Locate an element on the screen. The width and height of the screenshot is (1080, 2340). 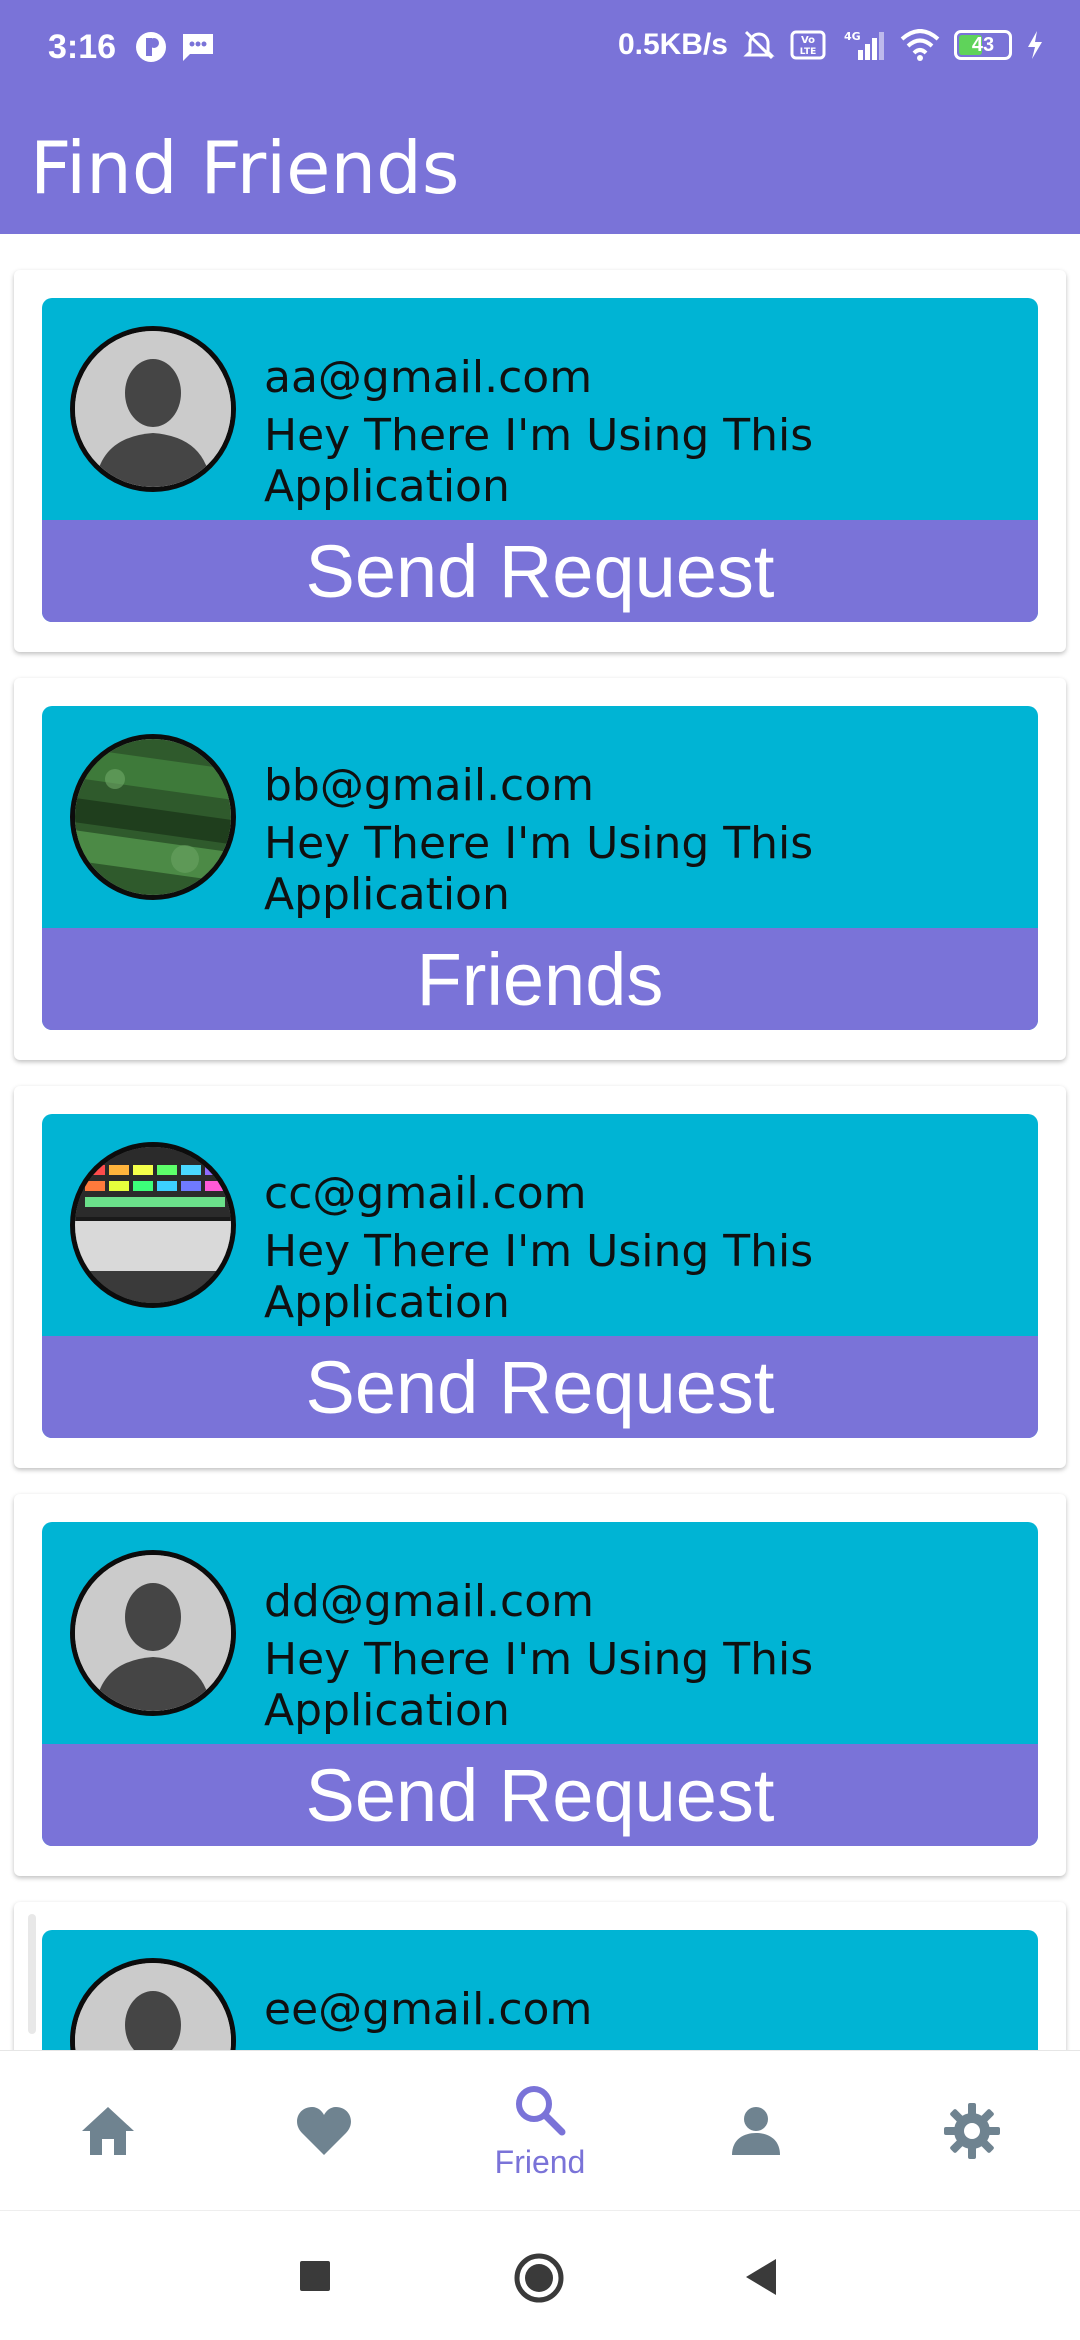
volte-icon: Vo LTE is located at coordinates (808, 45).